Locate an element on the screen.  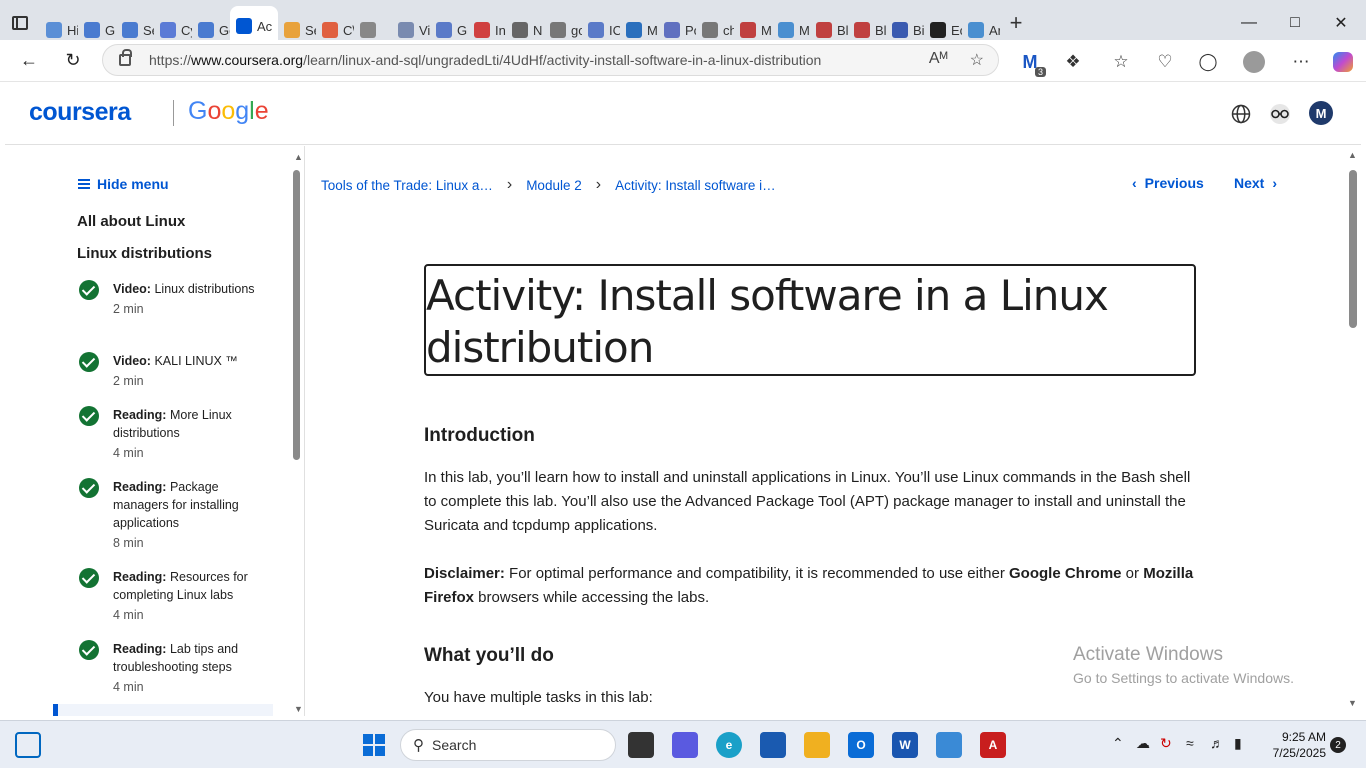
taskbar-clock: 9:25 AM 7/25/2025 is located at coordinates (1294, 745).